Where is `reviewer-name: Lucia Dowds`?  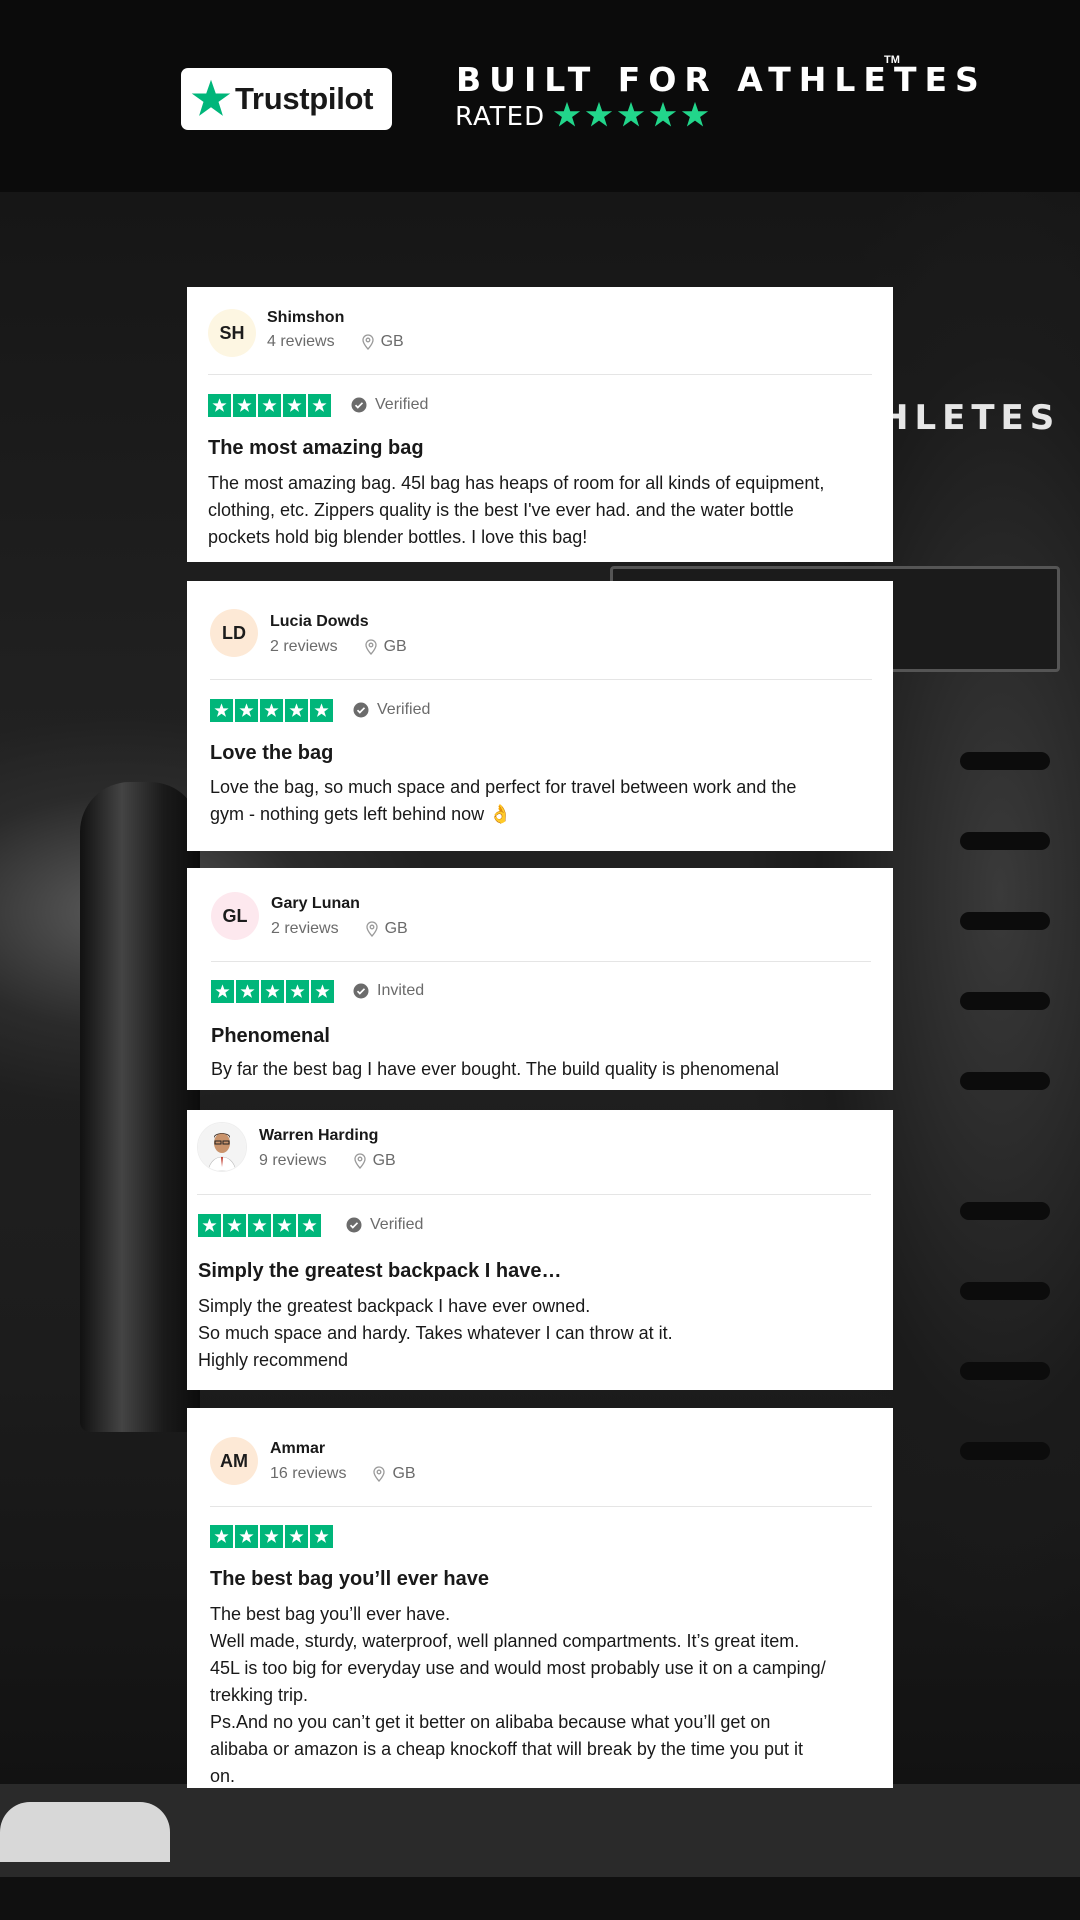
reviewer-name: Lucia Dowds is located at coordinates (319, 622).